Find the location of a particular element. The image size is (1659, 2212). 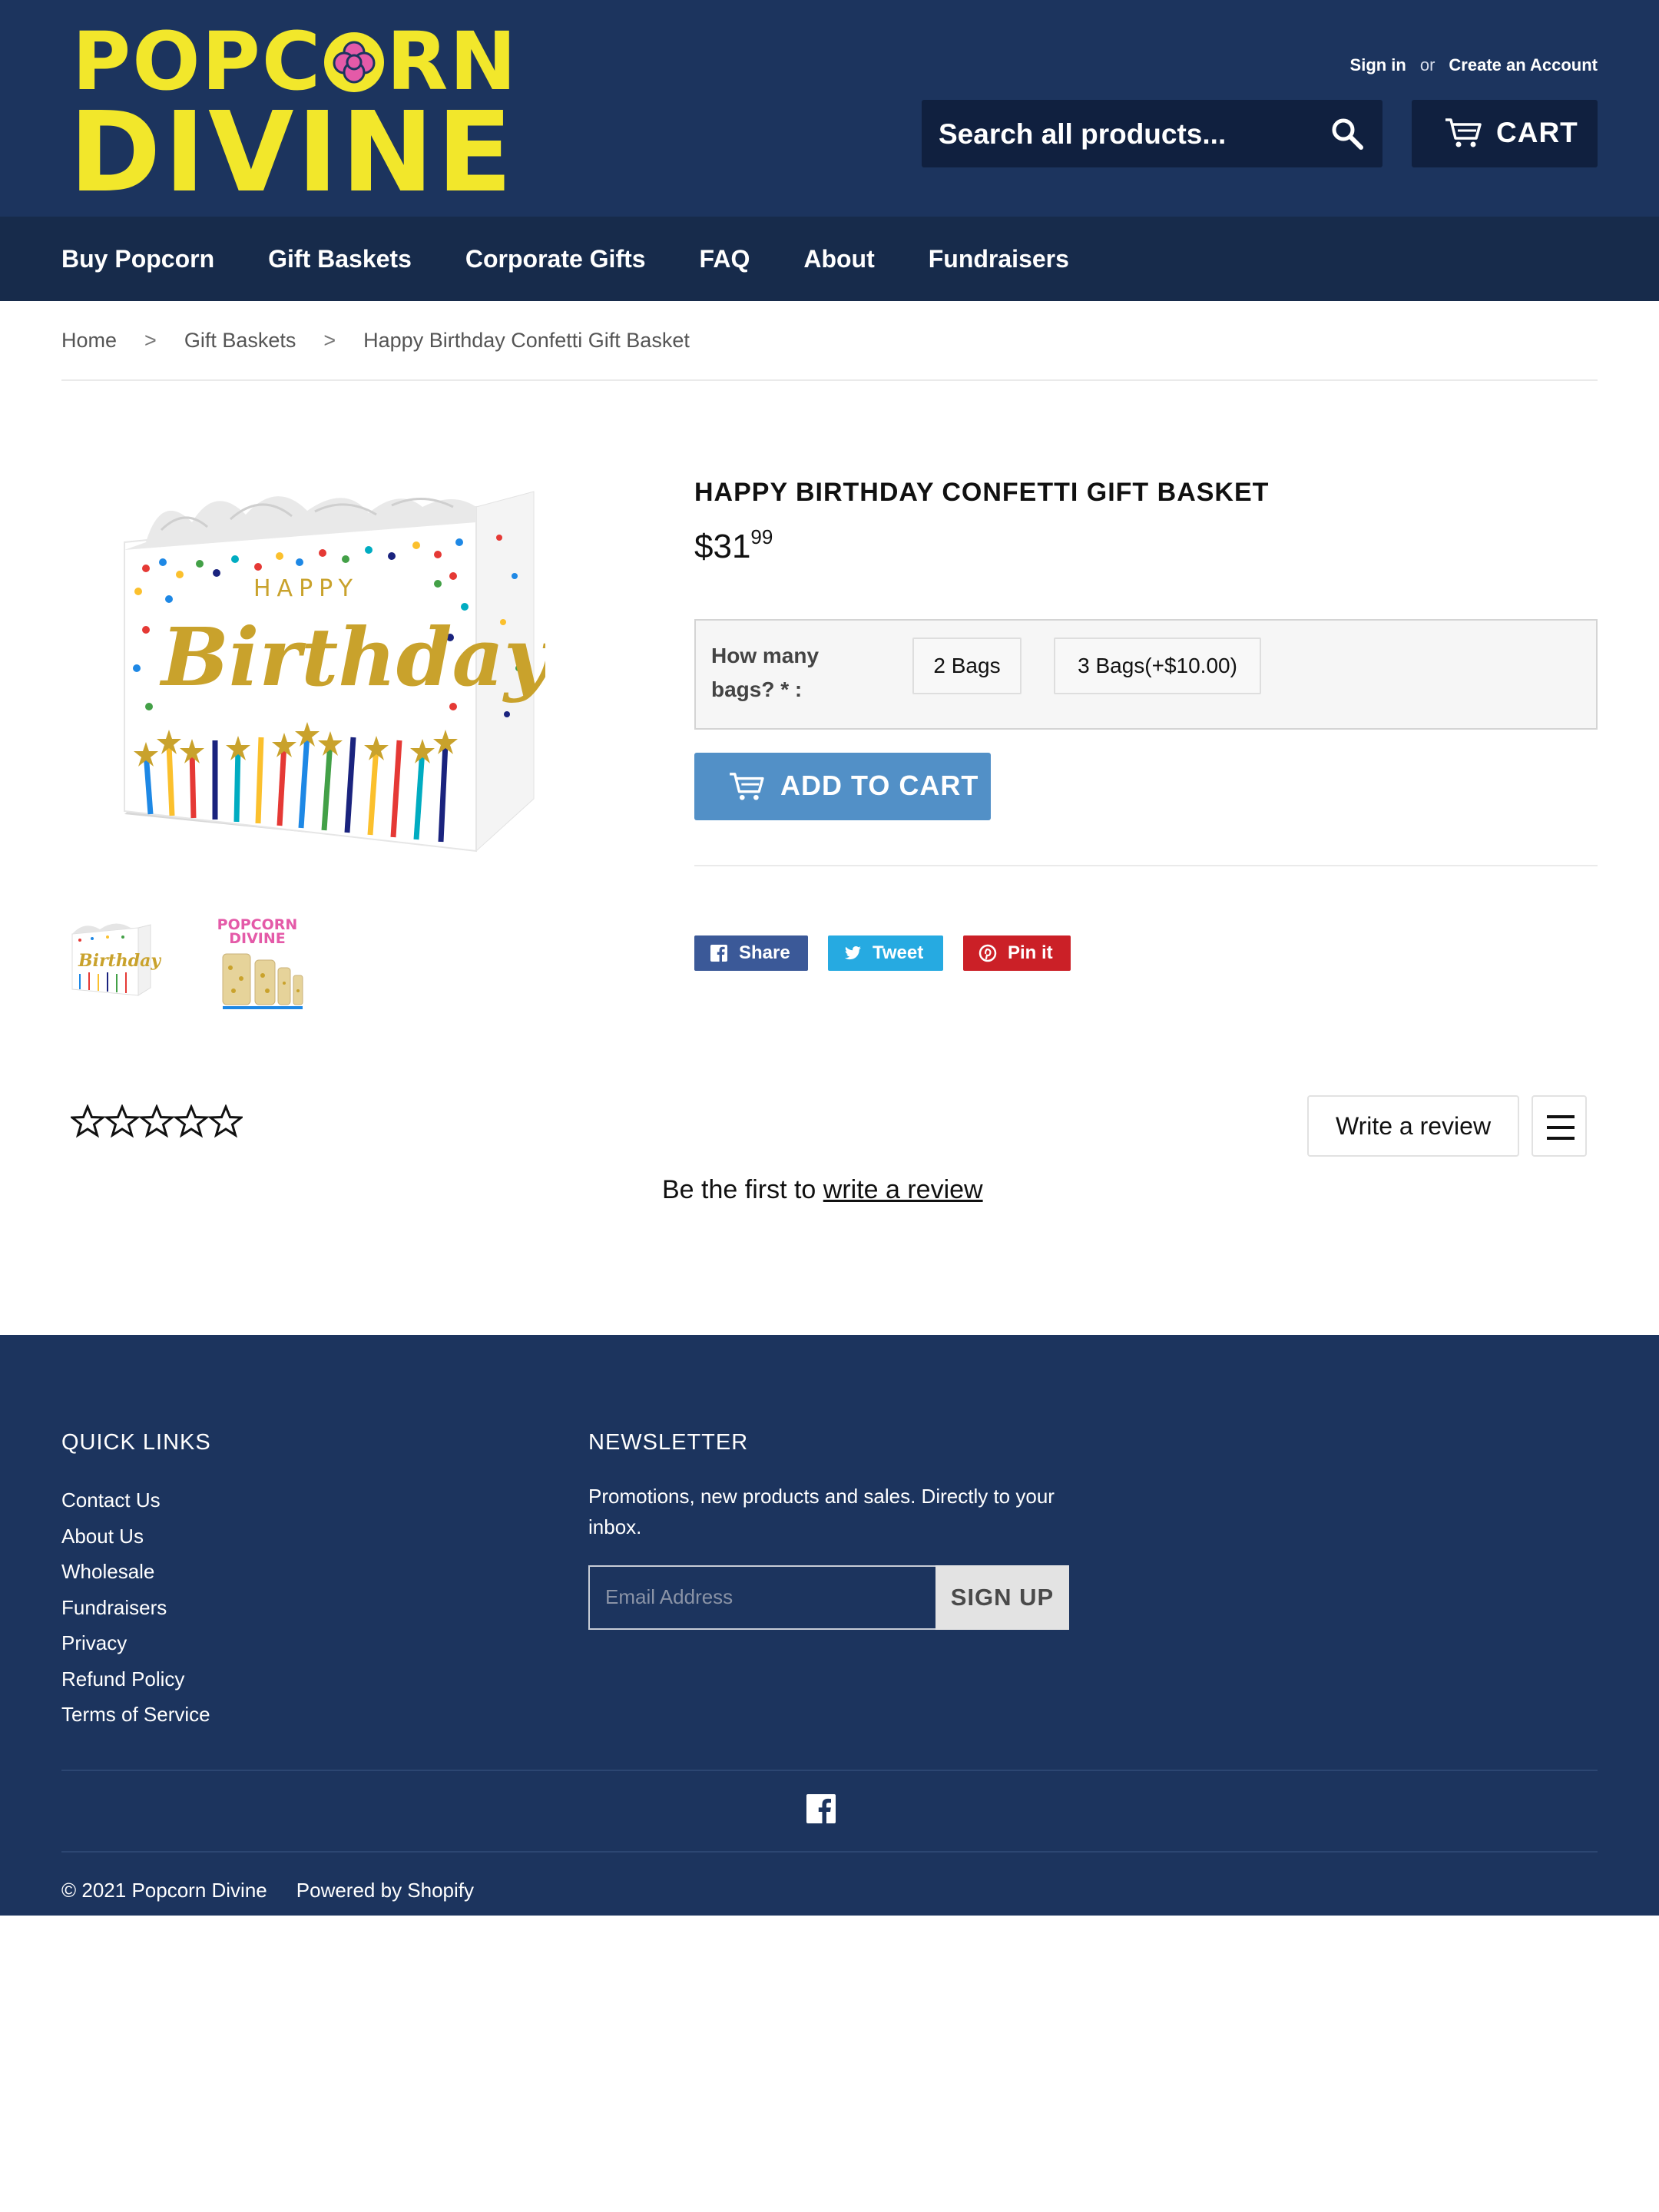

first-review-prompt: Be the first to write a review is located at coordinates (822, 1190).